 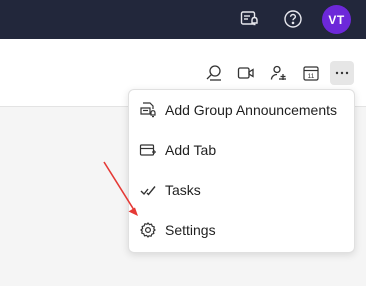 What do you see at coordinates (293, 19) in the screenshot?
I see `help-icon` at bounding box center [293, 19].